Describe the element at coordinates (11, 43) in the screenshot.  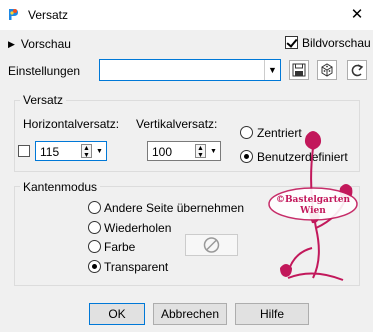
I see `expand-triangle-icon: ▶` at that location.